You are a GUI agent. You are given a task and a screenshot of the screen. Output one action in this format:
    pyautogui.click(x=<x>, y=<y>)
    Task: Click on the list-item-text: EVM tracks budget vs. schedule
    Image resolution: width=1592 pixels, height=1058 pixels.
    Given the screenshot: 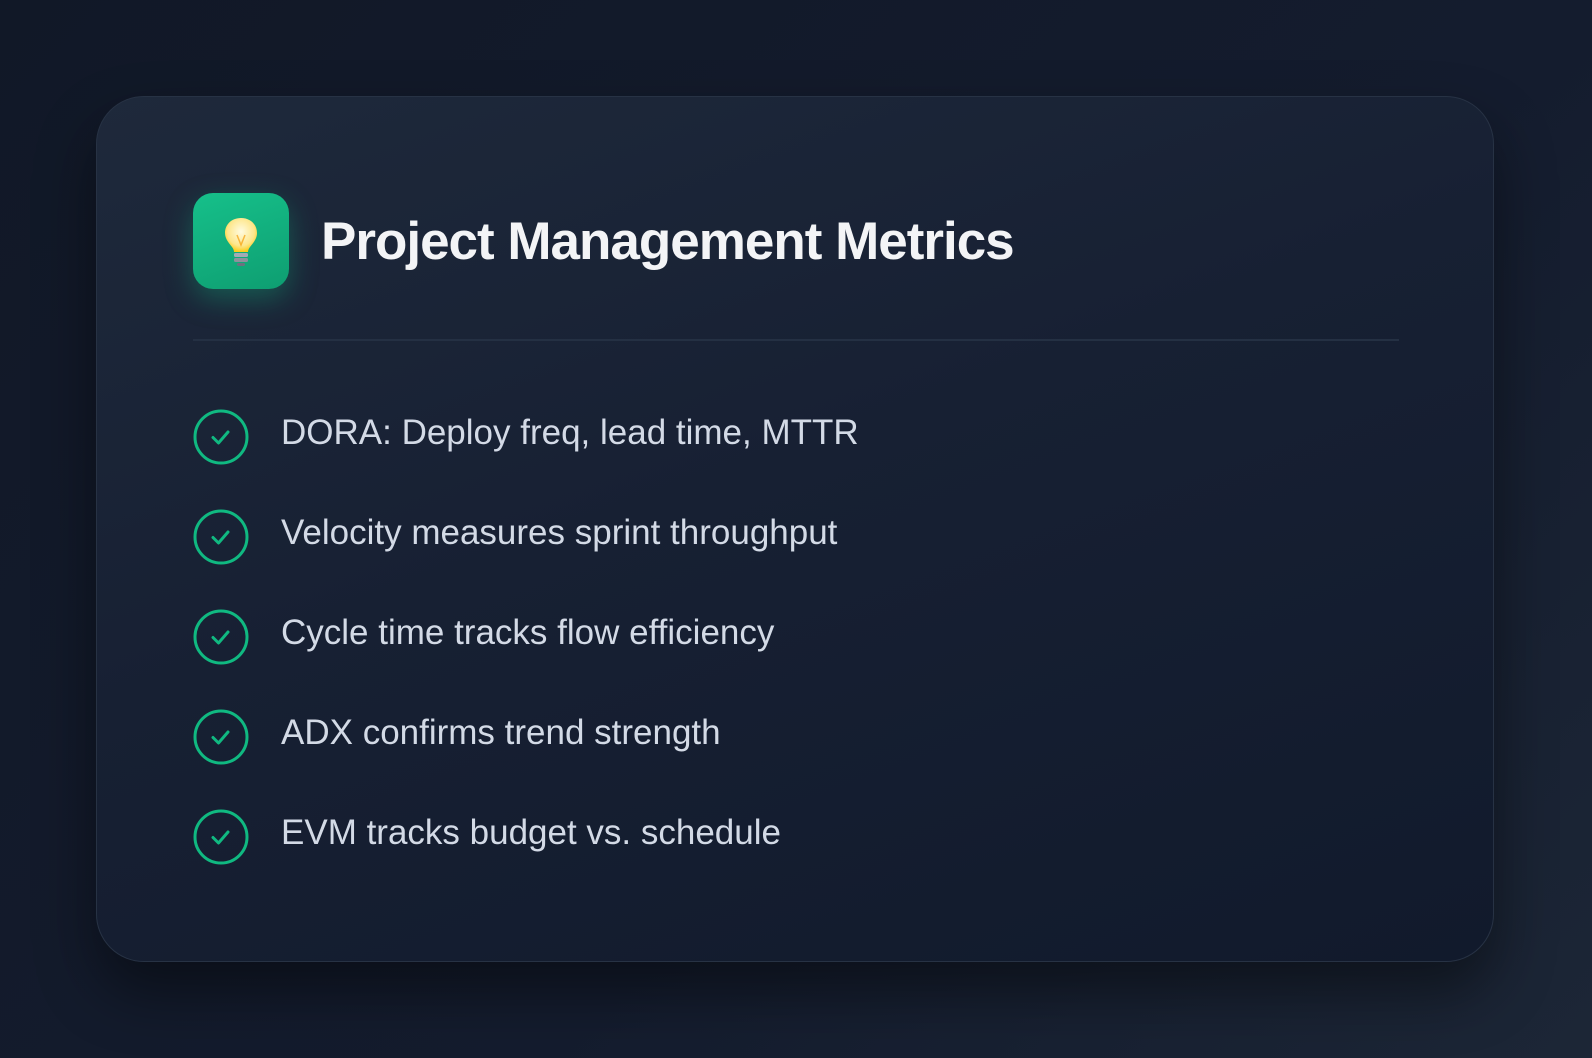 What is the action you would take?
    pyautogui.click(x=531, y=832)
    